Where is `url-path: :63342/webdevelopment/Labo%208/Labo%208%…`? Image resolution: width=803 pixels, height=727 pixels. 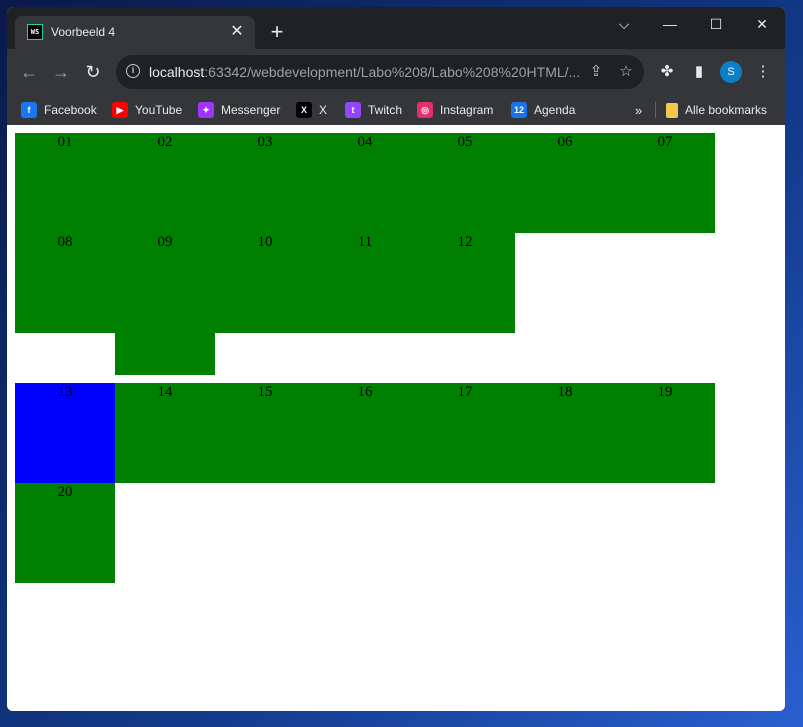 url-path: :63342/webdevelopment/Labo%208/Labo%208%… is located at coordinates (392, 72).